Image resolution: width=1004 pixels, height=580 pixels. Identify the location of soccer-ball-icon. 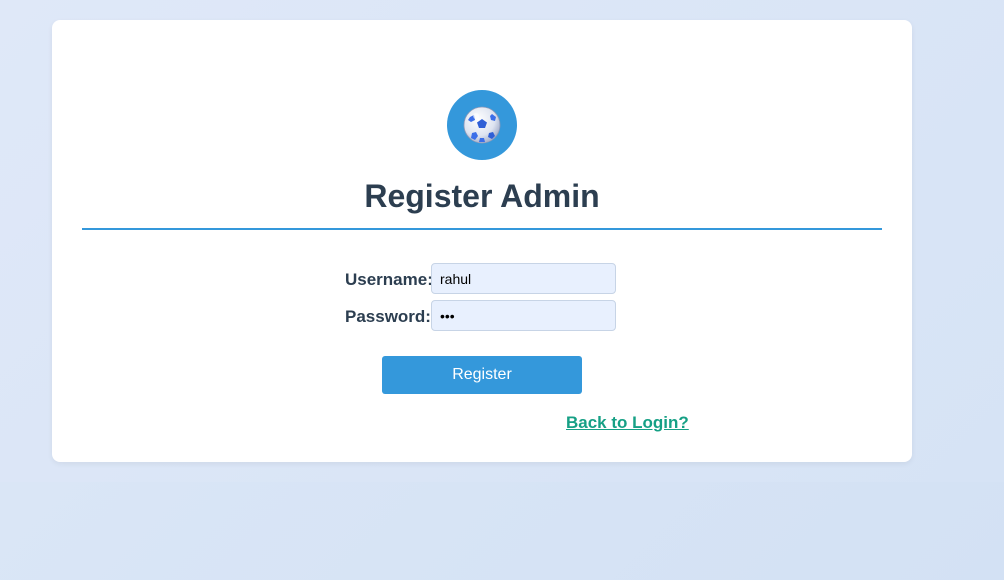
(482, 125).